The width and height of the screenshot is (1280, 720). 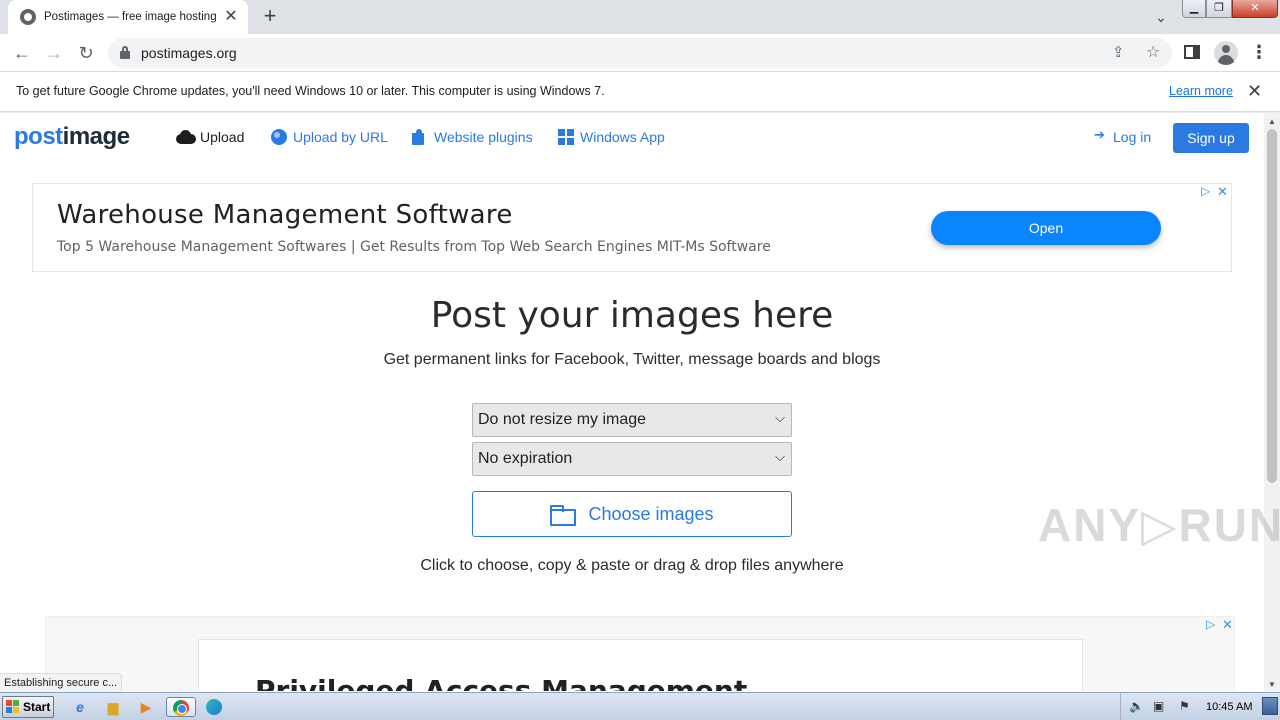 What do you see at coordinates (1184, 706) in the screenshot?
I see `action-center-flag-icon: ⚑` at bounding box center [1184, 706].